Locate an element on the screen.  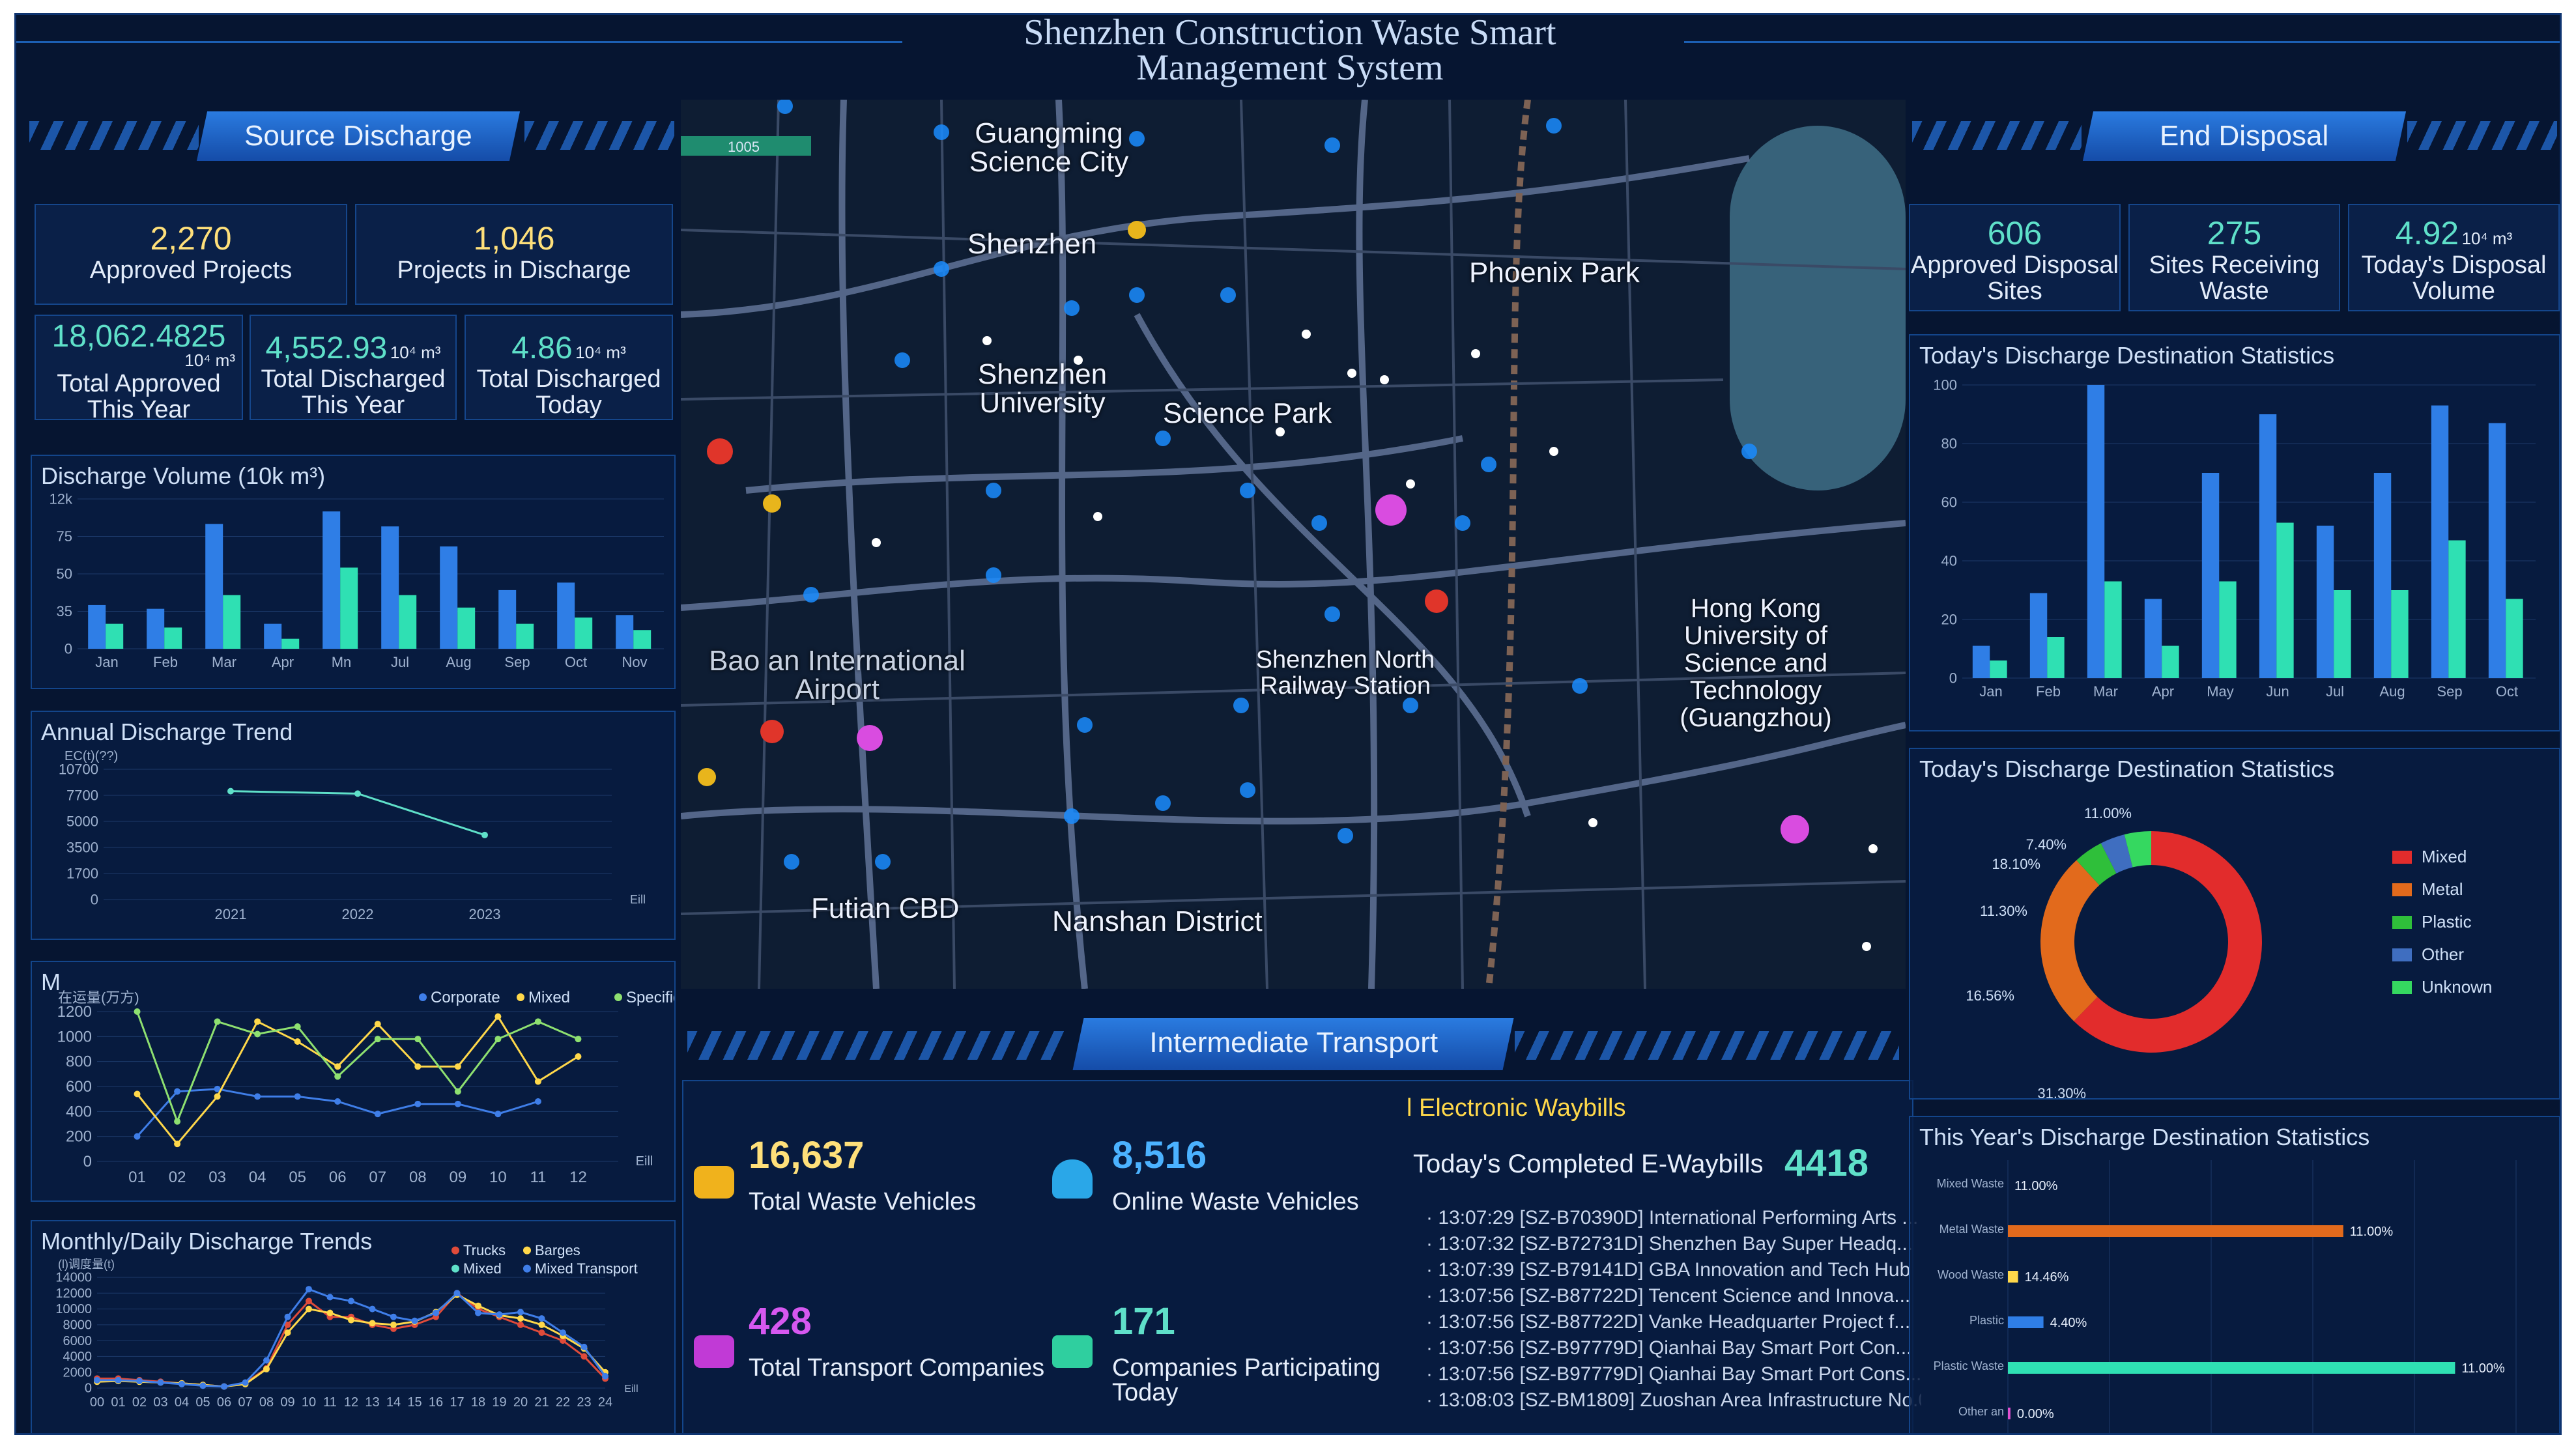
disposal-volume-unit: 10⁴ m³ is located at coordinates (2487, 238).